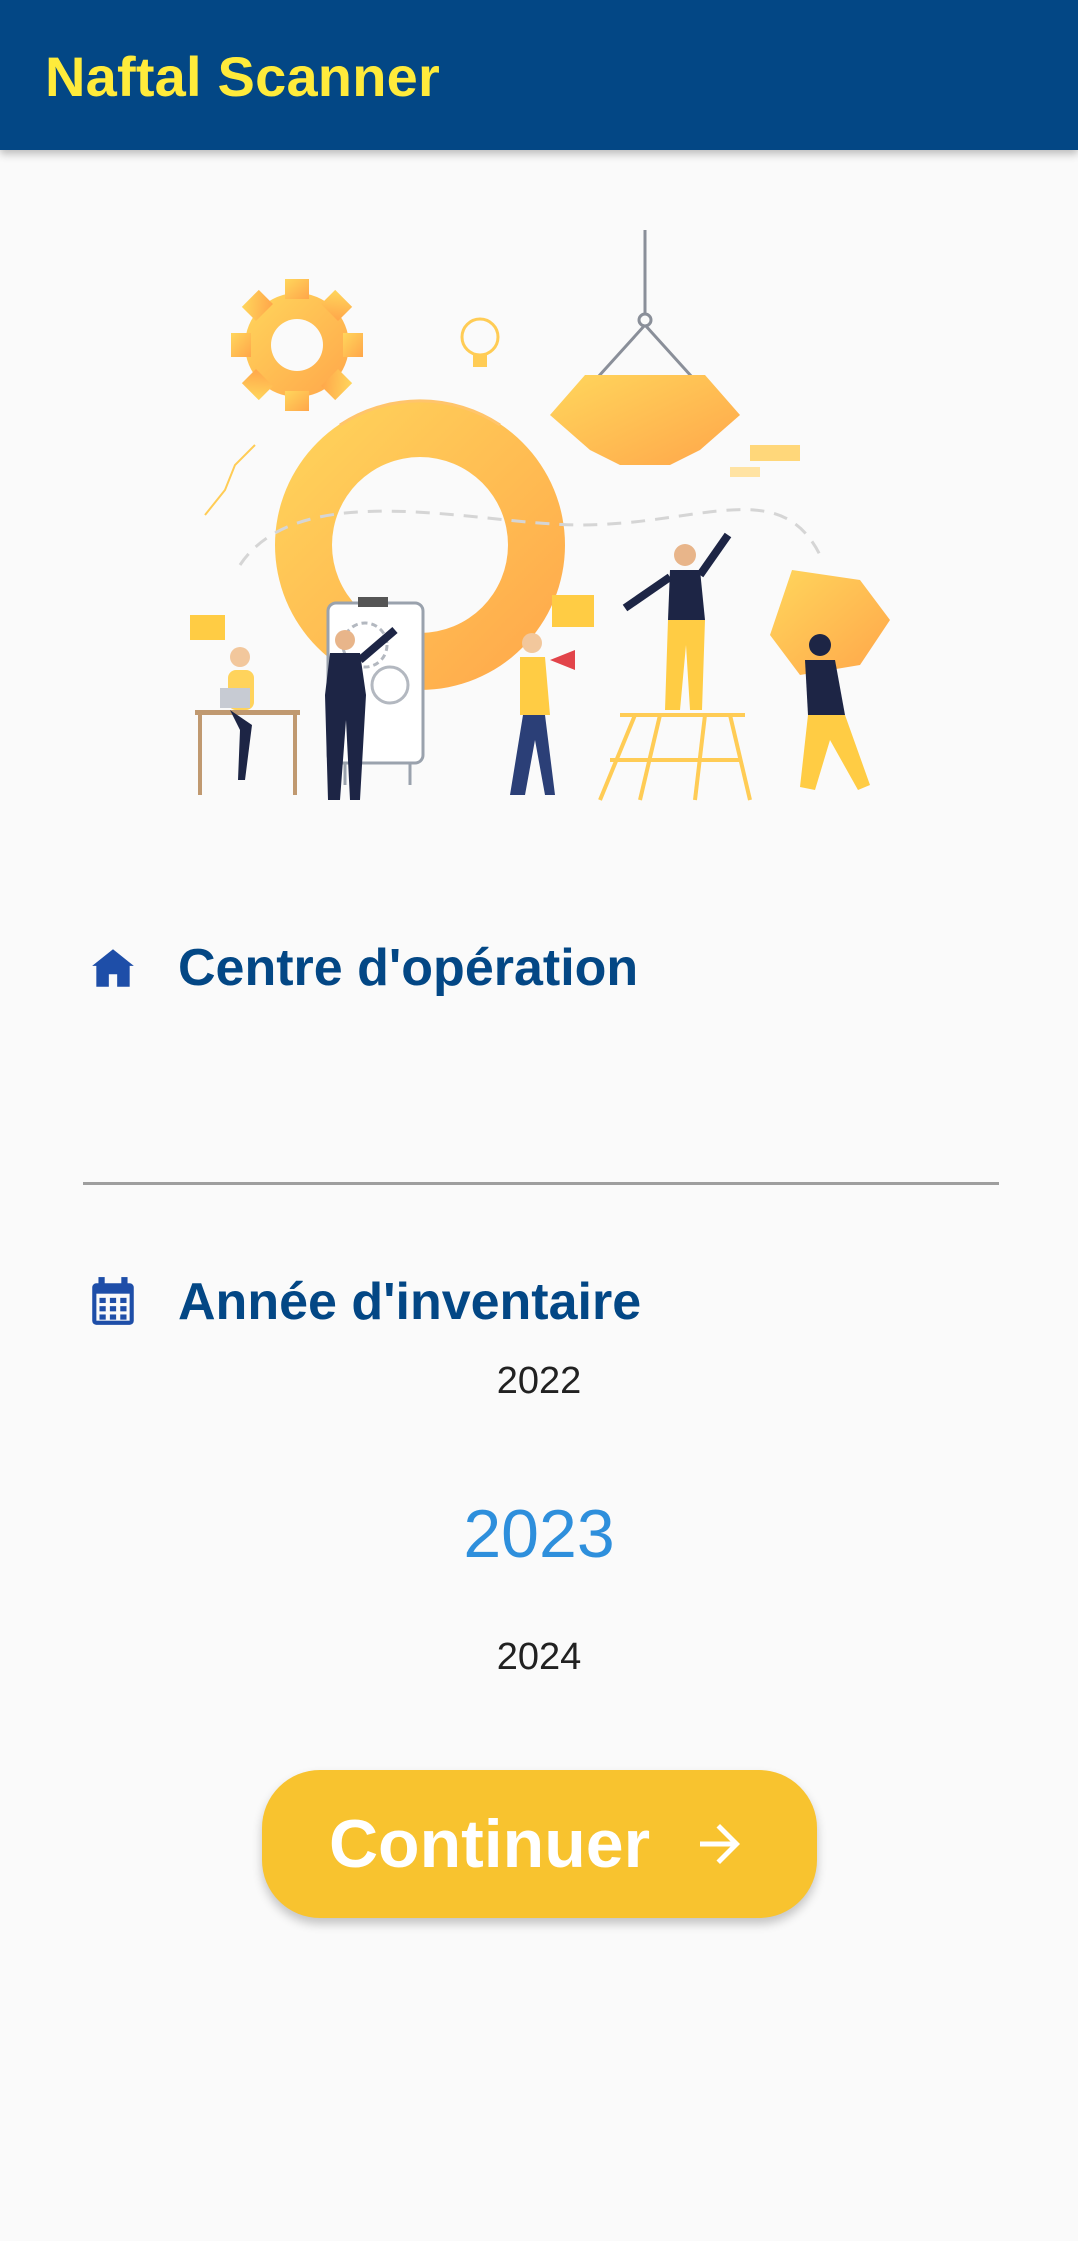 The height and width of the screenshot is (2241, 1078). Describe the element at coordinates (539, 1381) in the screenshot. I see `year-option-previous: 2022` at that location.